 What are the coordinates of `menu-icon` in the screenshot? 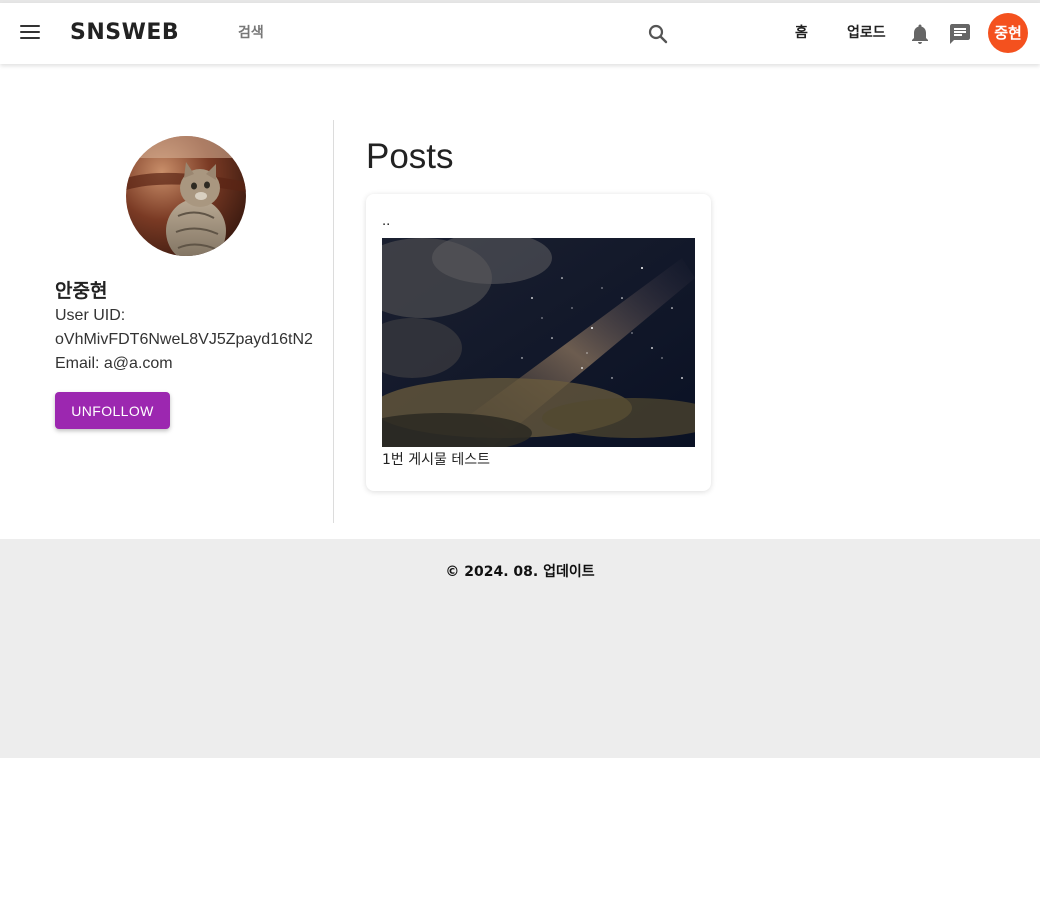 It's located at (31, 34).